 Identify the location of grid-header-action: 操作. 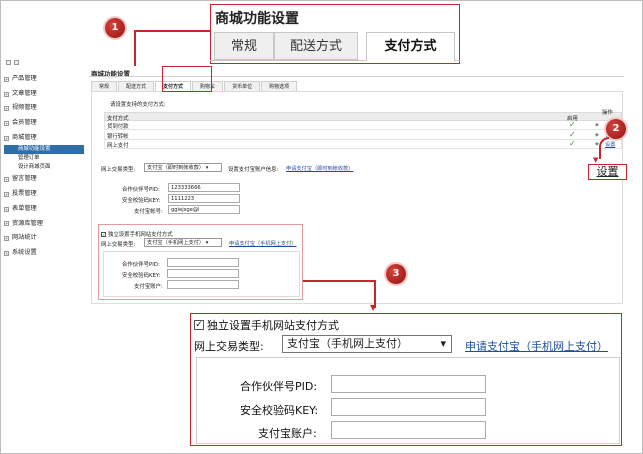
(607, 113).